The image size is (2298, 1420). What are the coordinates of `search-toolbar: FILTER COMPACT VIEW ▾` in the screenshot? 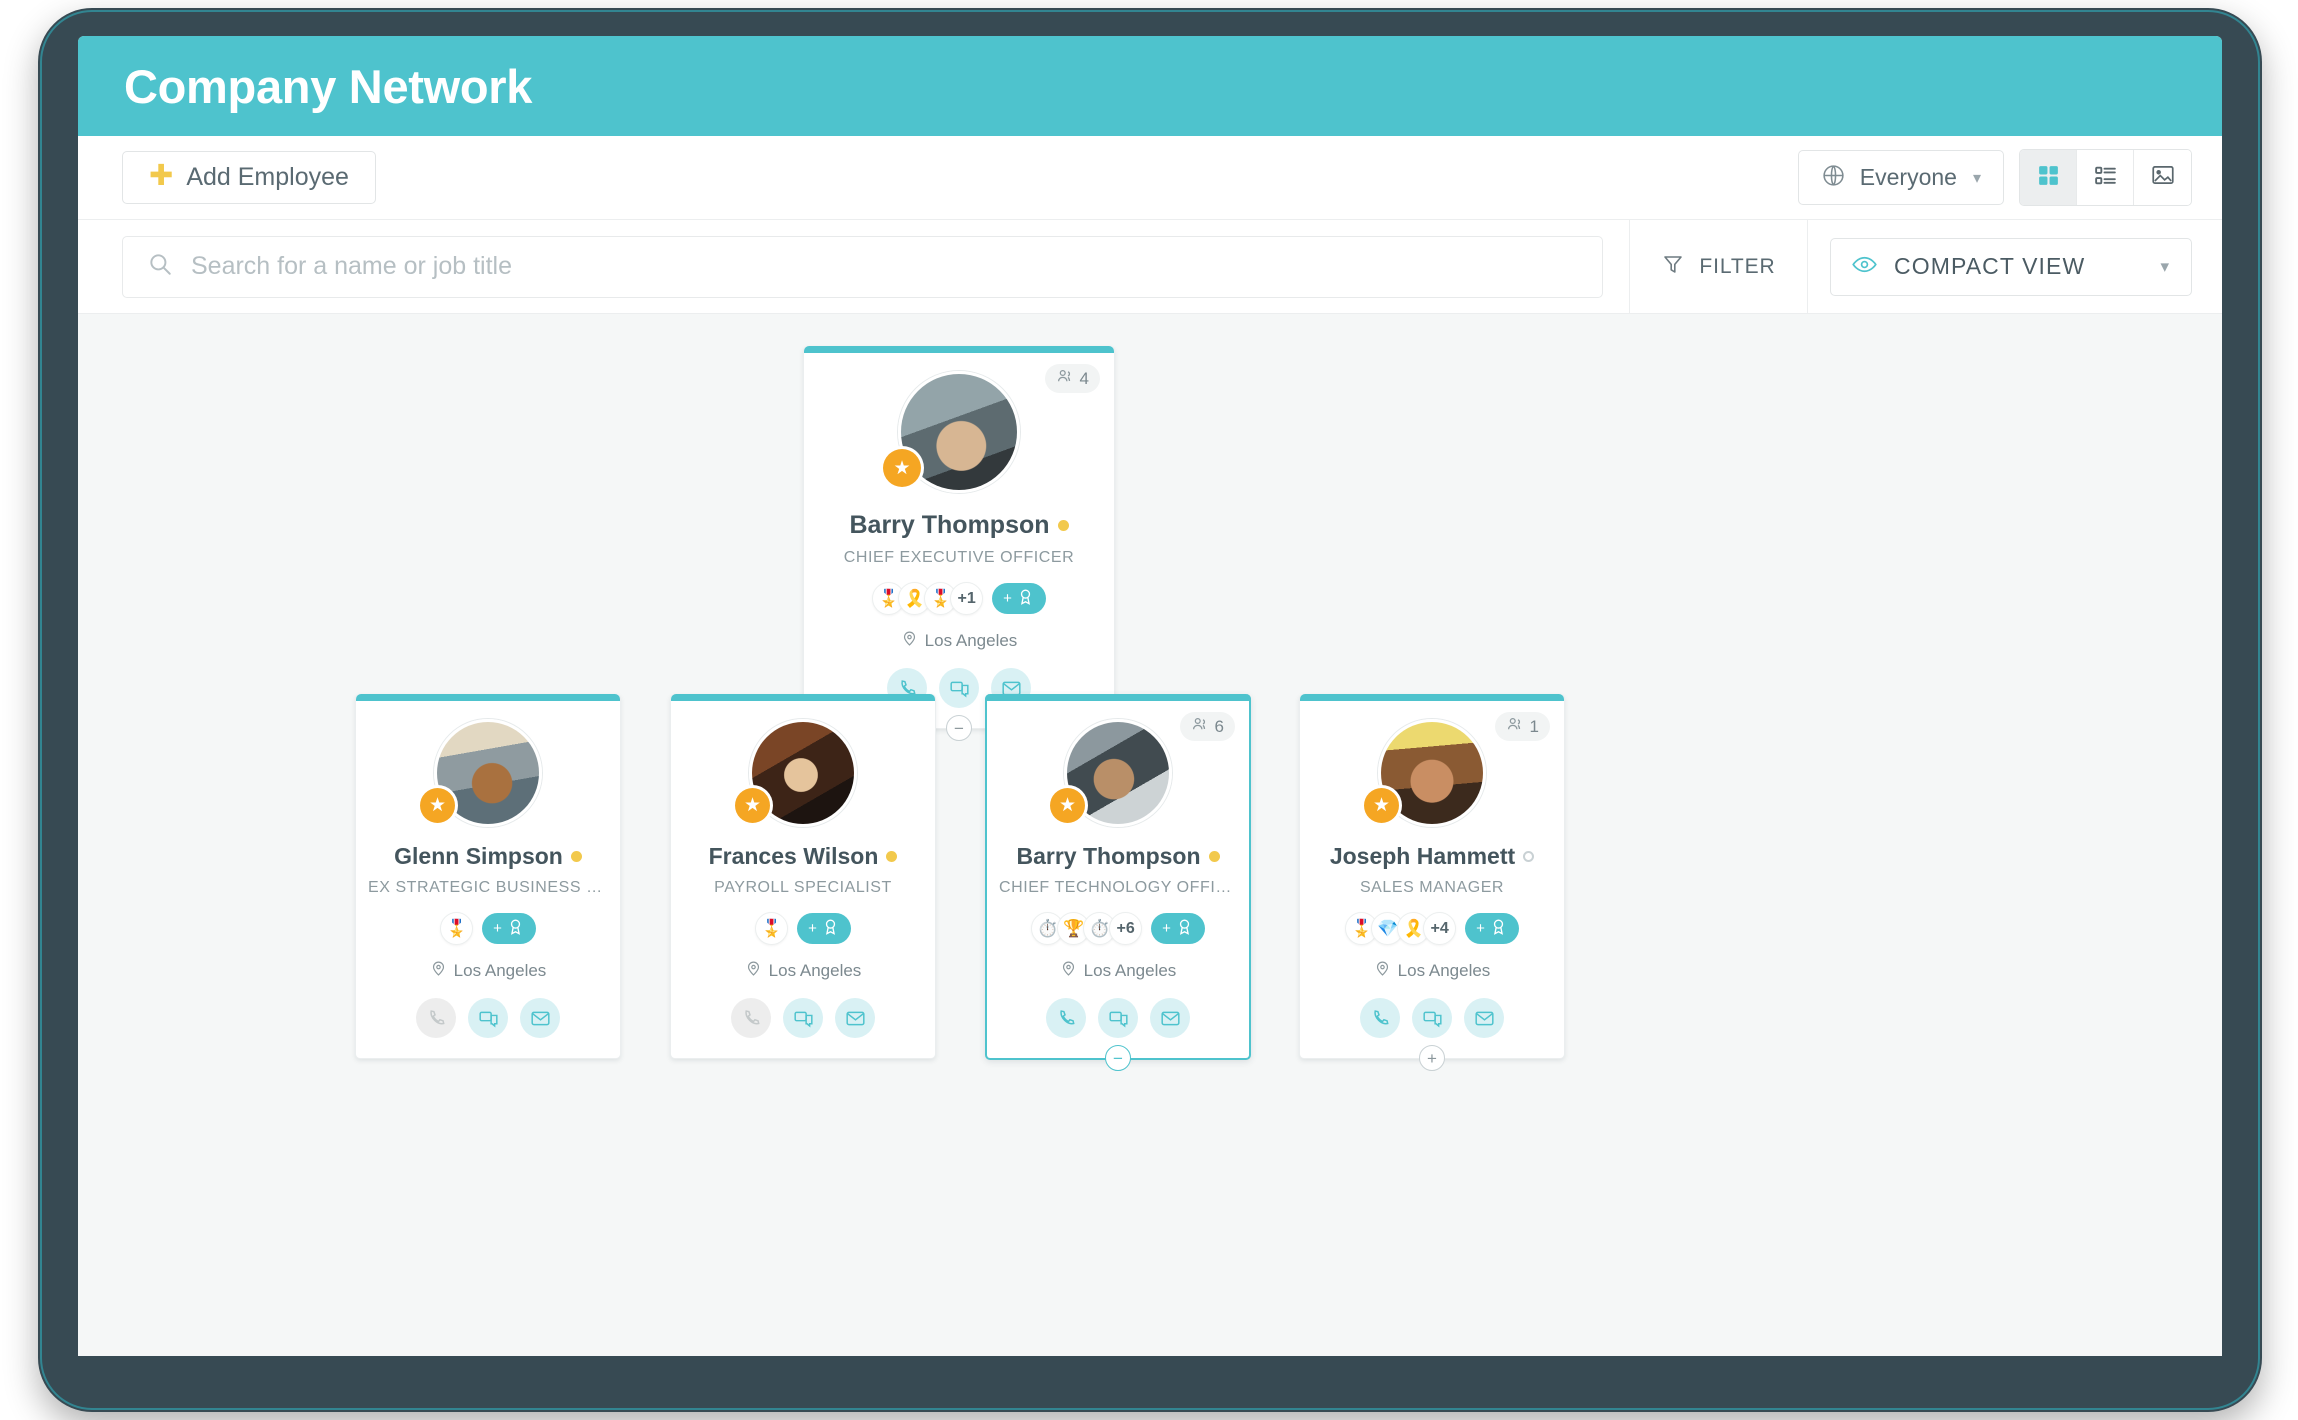 It's located at (1150, 266).